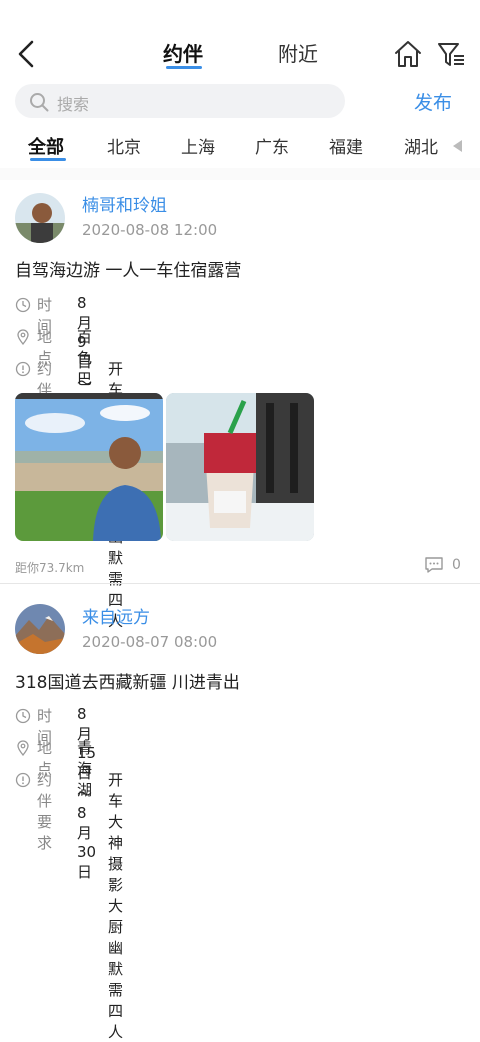 The height and width of the screenshot is (1042, 480). I want to click on search-placeholder: 搜索, so click(73, 104).